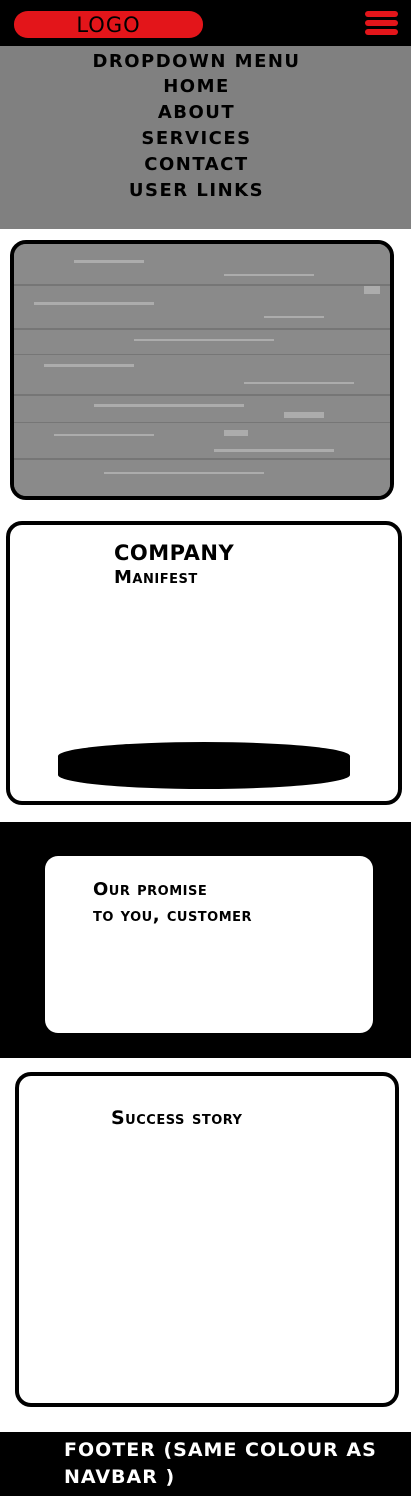  Describe the element at coordinates (108, 24) in the screenshot. I see `logo: LOGO` at that location.